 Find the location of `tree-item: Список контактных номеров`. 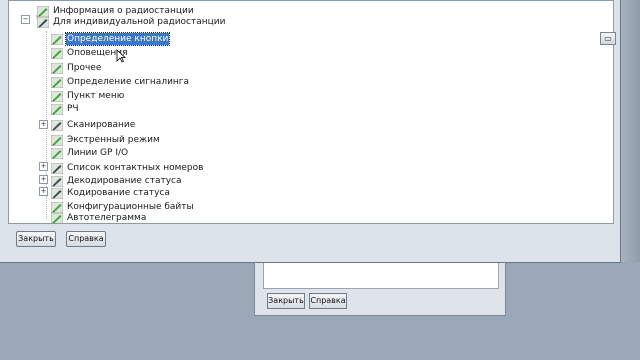

tree-item: Список контактных номеров is located at coordinates (127, 168).